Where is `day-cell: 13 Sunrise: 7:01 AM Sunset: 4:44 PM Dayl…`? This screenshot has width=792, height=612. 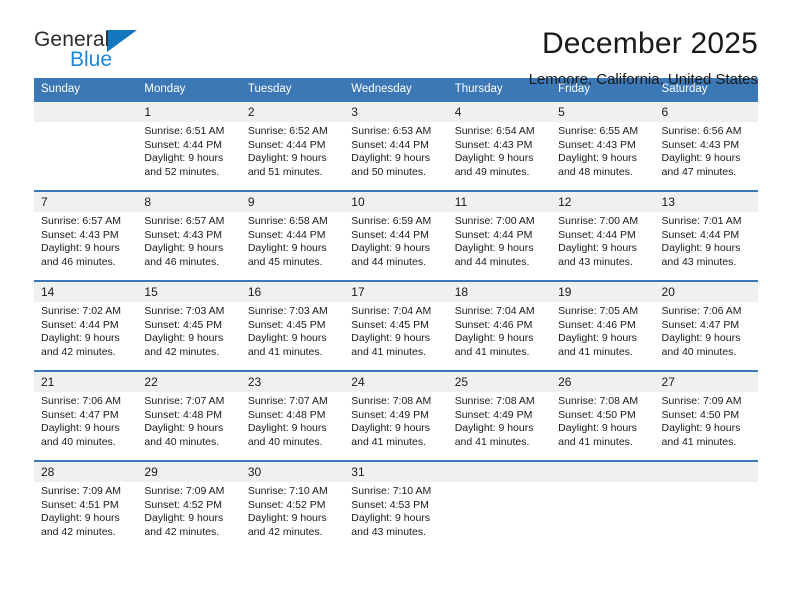
day-cell: 13 Sunrise: 7:01 AM Sunset: 4:44 PM Dayl… is located at coordinates (706, 235).